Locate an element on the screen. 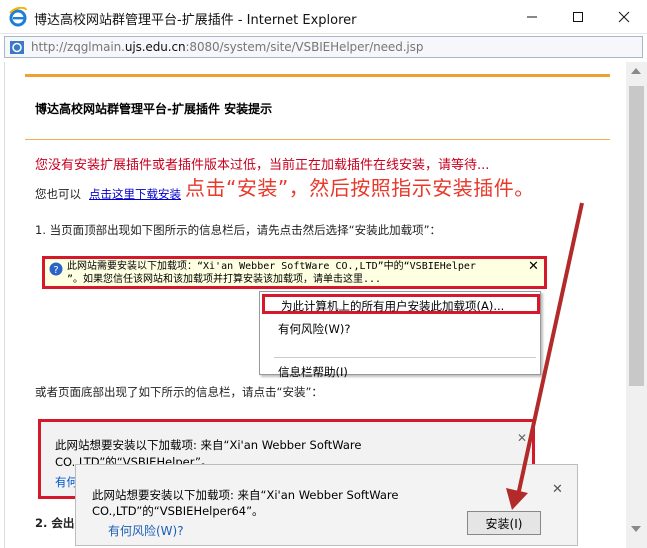 The image size is (647, 548). page-title: 博达高校网站群管理平台-扩展插件 安装提示 is located at coordinates (154, 109).